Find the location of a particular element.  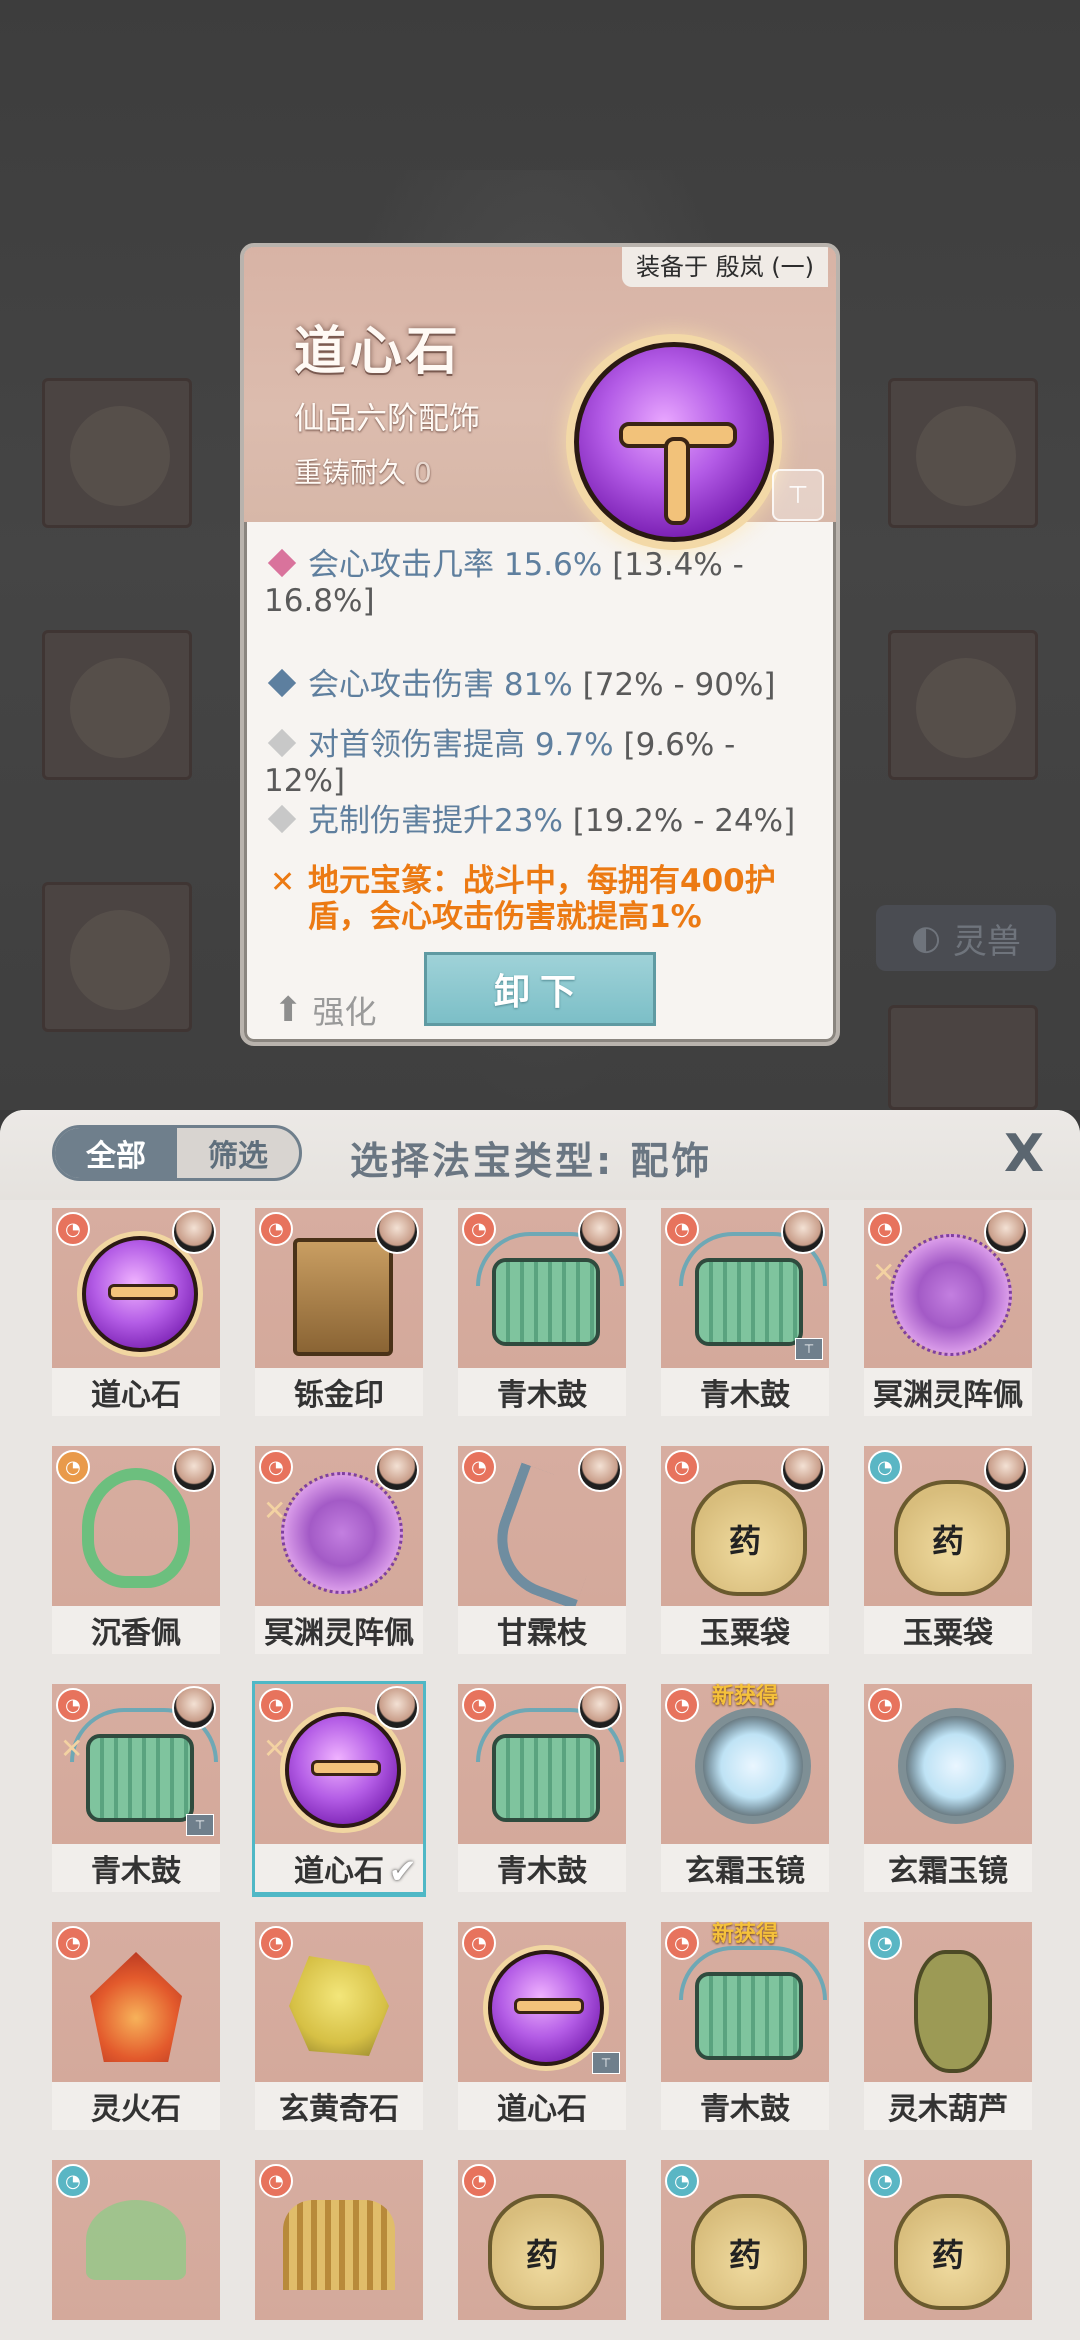

item-label: 冥渊灵阵佩 is located at coordinates (339, 1630).